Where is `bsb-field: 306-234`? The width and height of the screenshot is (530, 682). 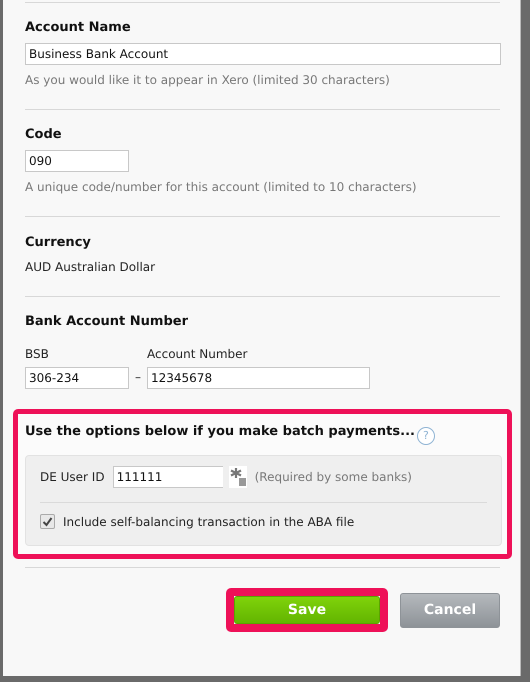 bsb-field: 306-234 is located at coordinates (77, 378).